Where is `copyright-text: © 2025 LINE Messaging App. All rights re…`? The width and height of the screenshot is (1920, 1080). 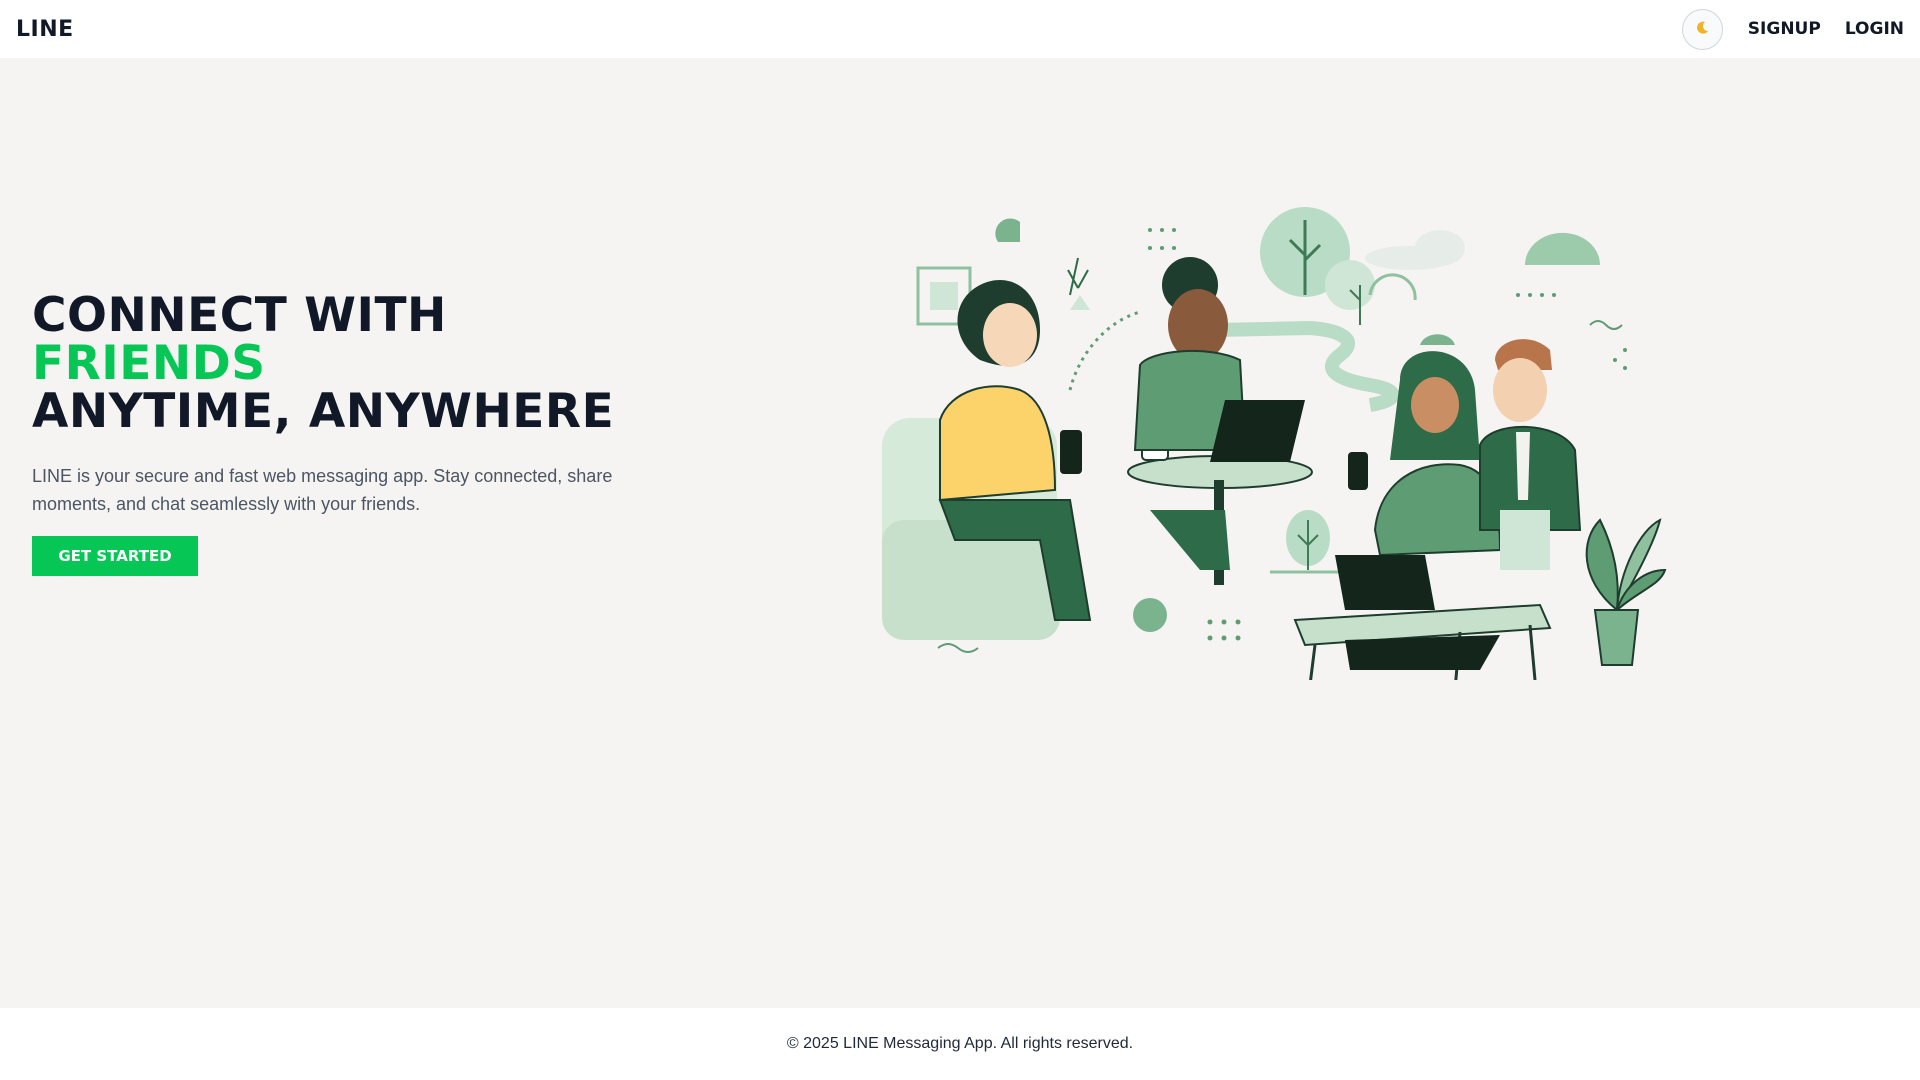 copyright-text: © 2025 LINE Messaging App. All rights re… is located at coordinates (960, 1043).